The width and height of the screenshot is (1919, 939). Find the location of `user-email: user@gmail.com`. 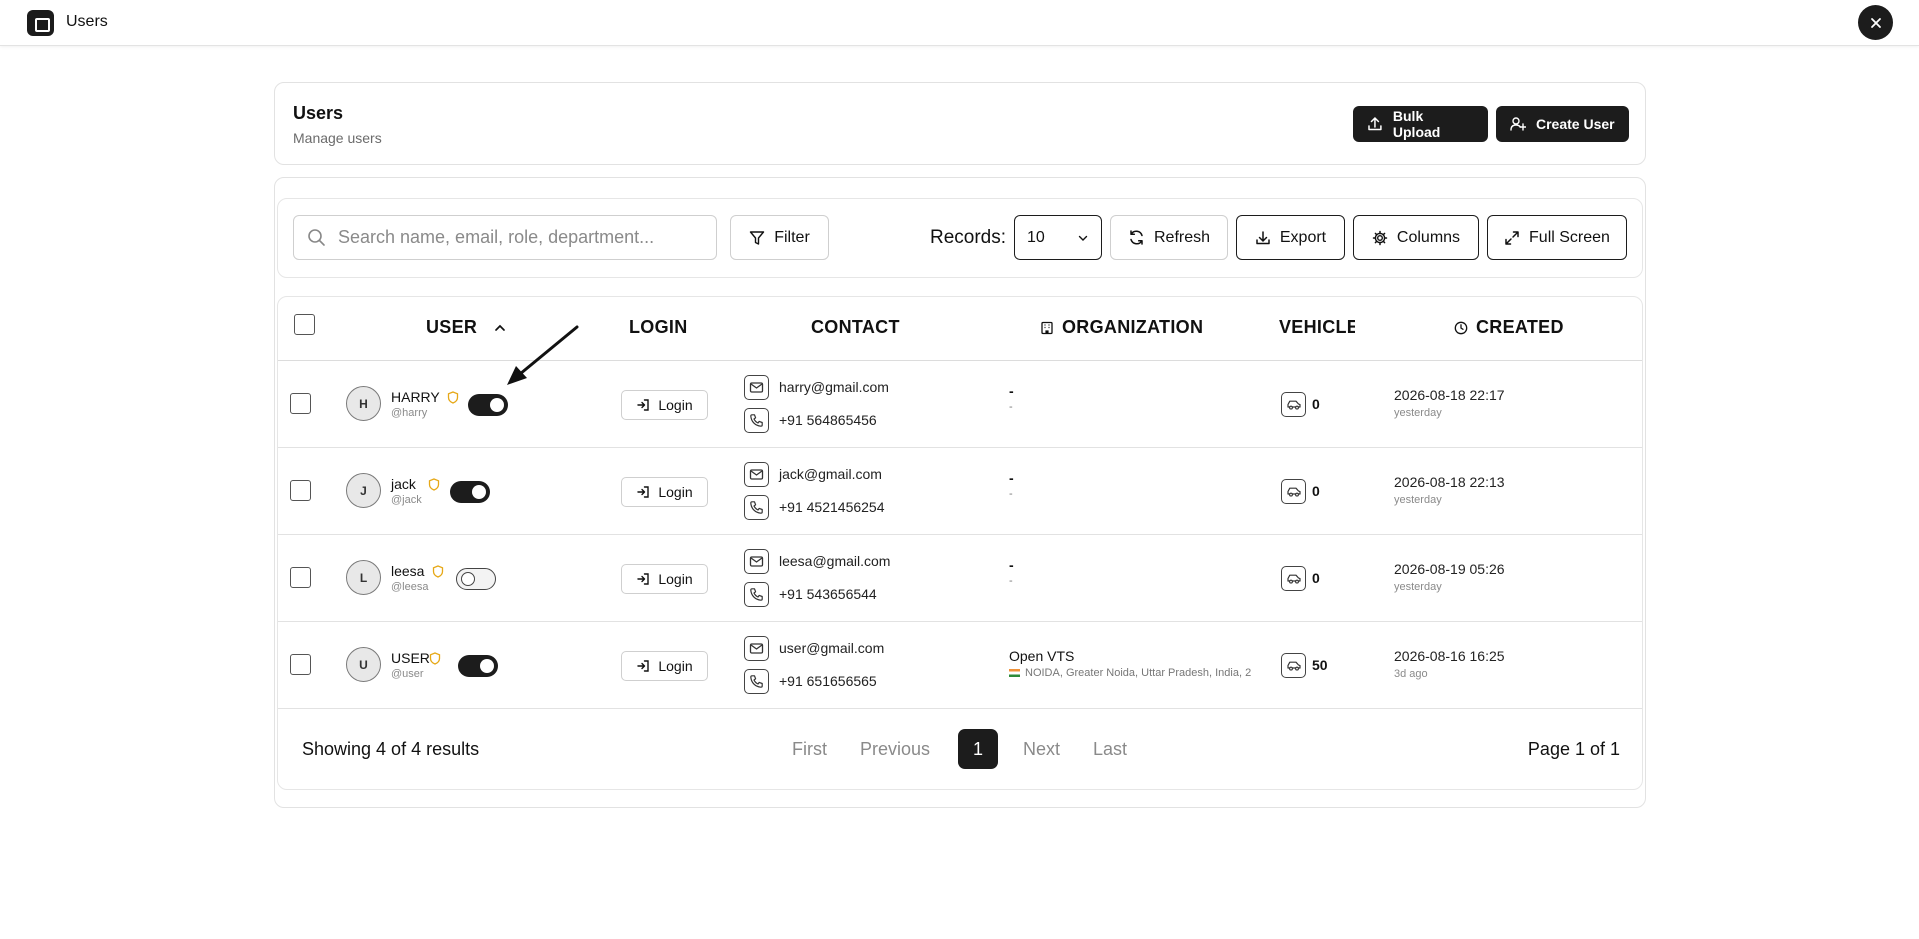

user-email: user@gmail.com is located at coordinates (832, 648).